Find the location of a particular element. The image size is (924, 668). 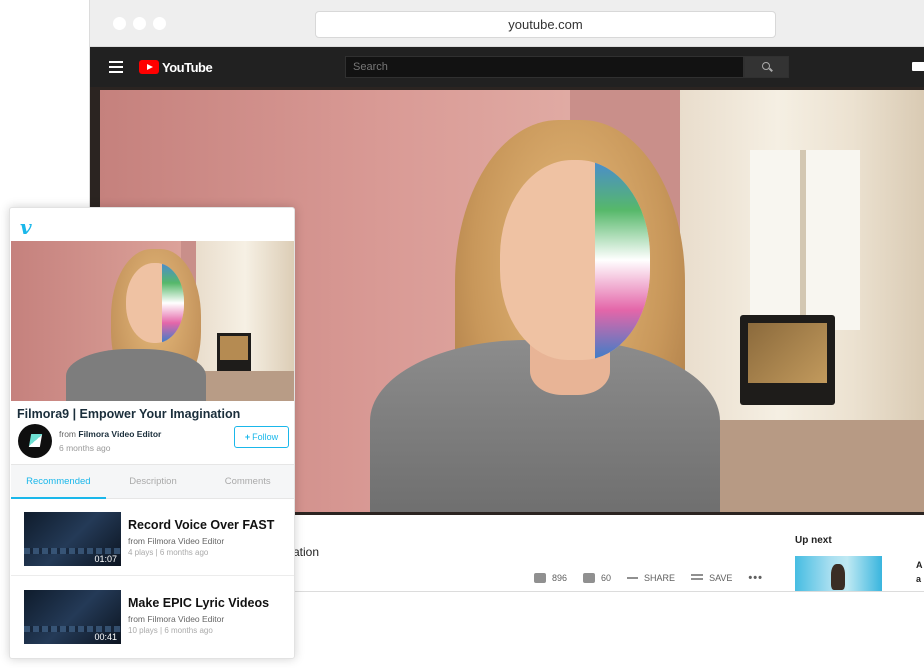

duration-badge: 00:41 is located at coordinates (105, 637).